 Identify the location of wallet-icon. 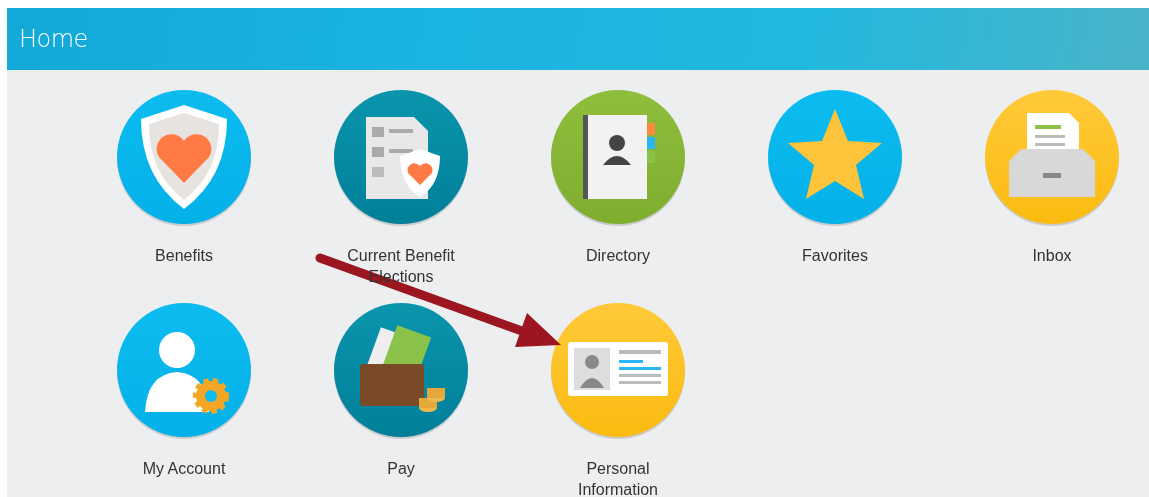
(401, 371).